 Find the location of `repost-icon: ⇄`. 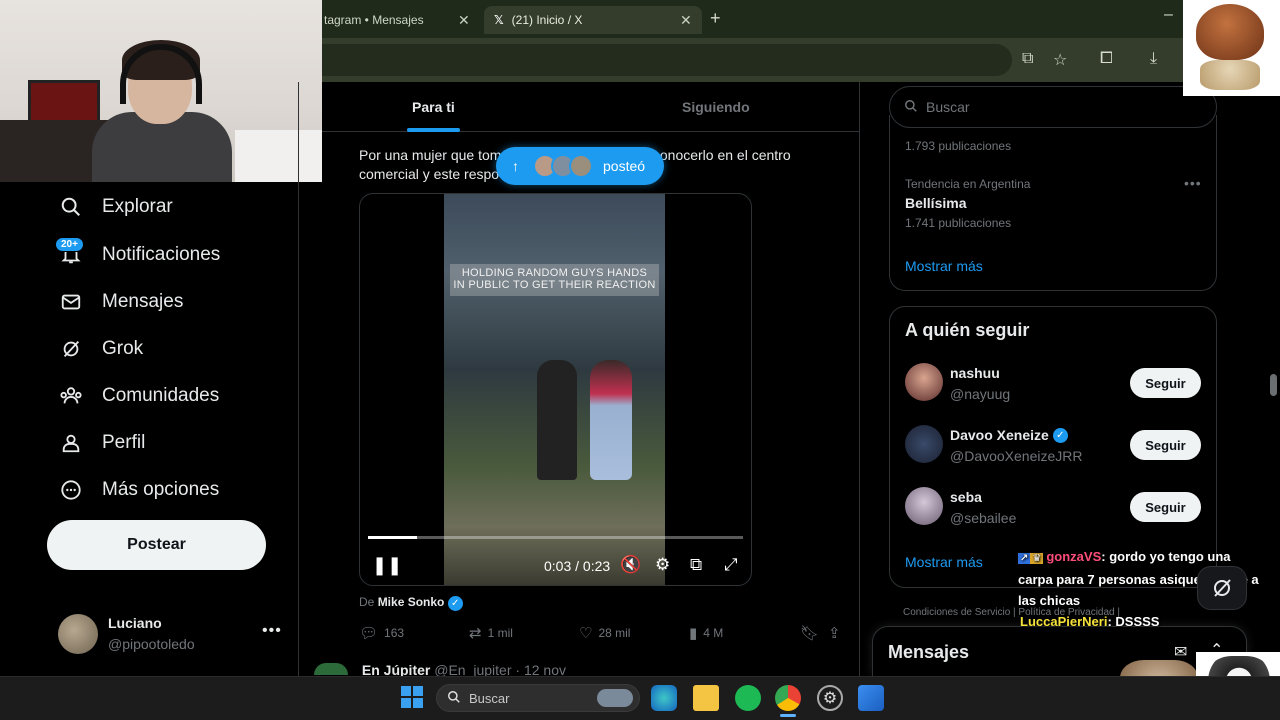

repost-icon: ⇄ is located at coordinates (475, 633).